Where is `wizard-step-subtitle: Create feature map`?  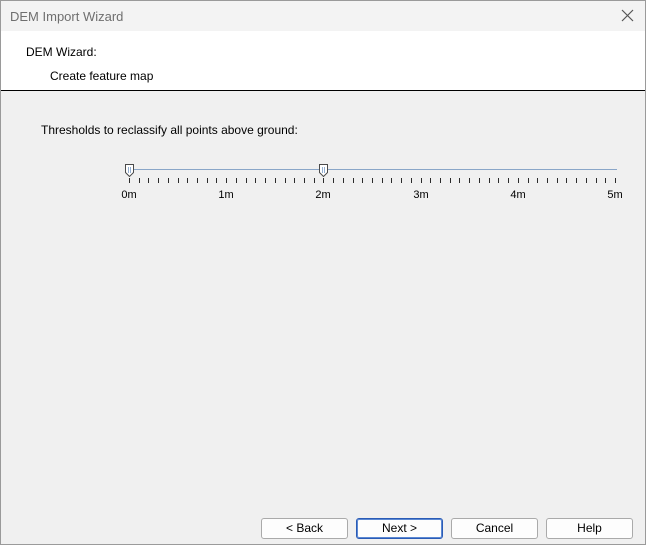 wizard-step-subtitle: Create feature map is located at coordinates (102, 76).